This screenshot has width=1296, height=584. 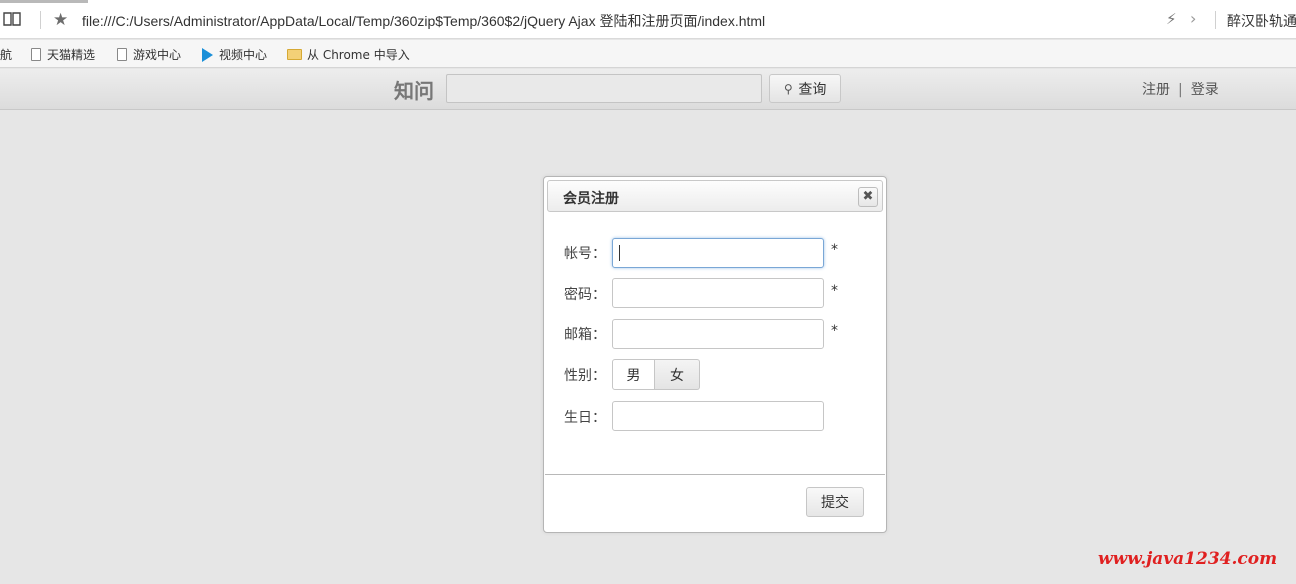 What do you see at coordinates (715, 196) in the screenshot?
I see `dialog-title-bar: 会员注册 ✖` at bounding box center [715, 196].